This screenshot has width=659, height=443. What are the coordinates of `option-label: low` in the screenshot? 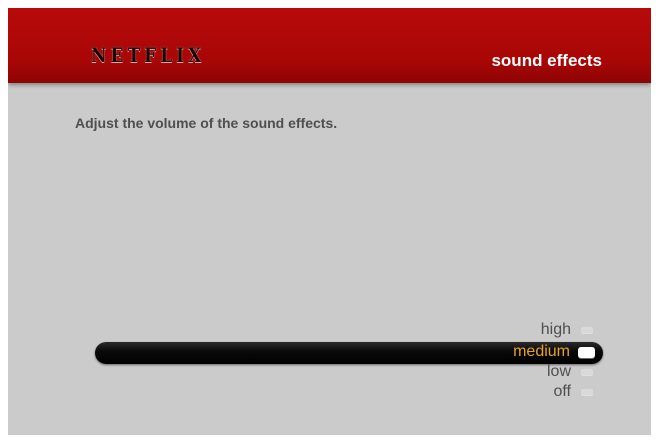 It's located at (558, 371).